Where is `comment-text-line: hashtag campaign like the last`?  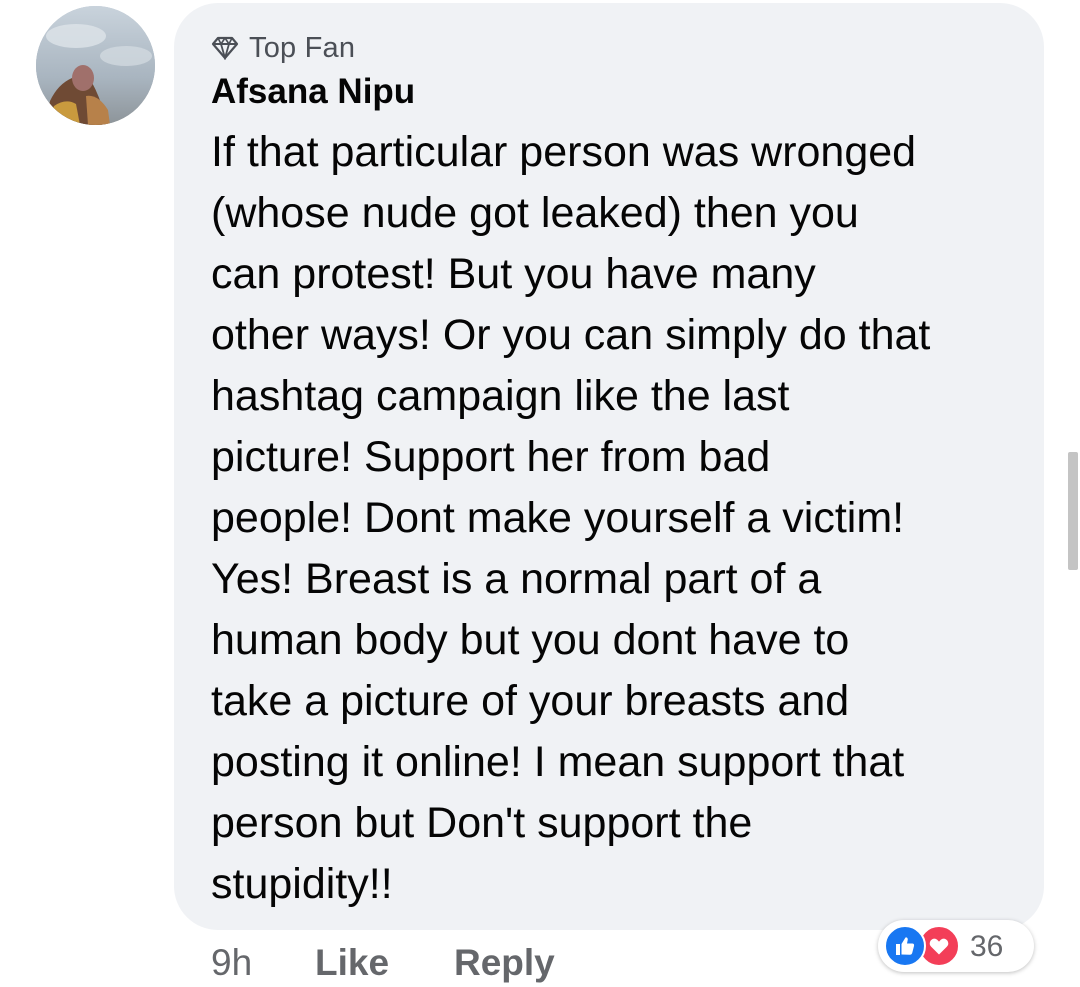
comment-text-line: hashtag campaign like the last is located at coordinates (500, 396).